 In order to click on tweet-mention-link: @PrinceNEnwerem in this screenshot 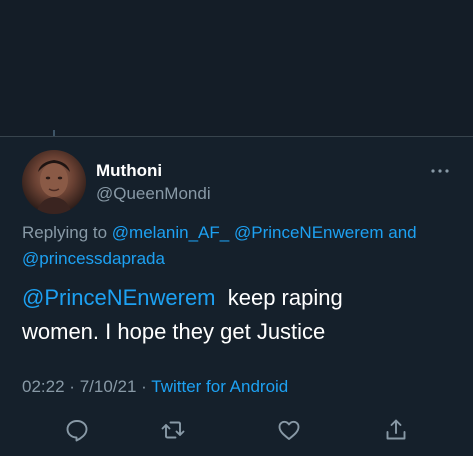, I will do `click(119, 297)`.